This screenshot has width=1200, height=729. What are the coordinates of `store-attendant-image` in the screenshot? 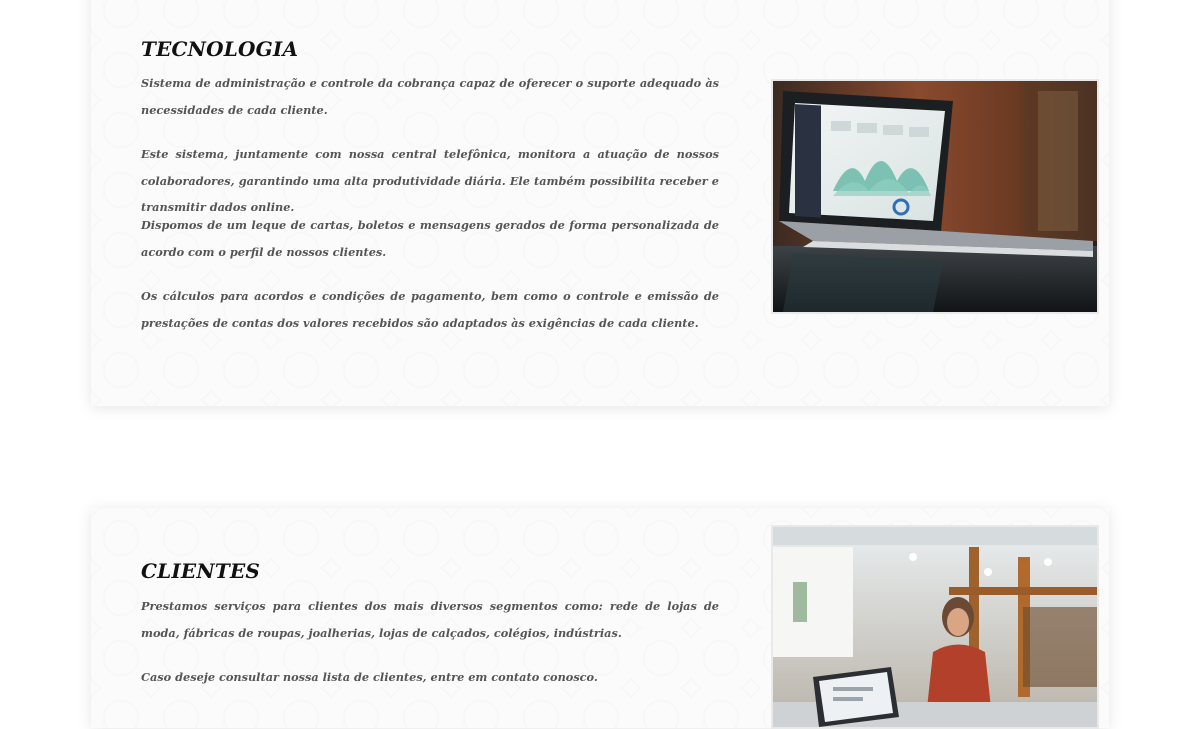 It's located at (935, 627).